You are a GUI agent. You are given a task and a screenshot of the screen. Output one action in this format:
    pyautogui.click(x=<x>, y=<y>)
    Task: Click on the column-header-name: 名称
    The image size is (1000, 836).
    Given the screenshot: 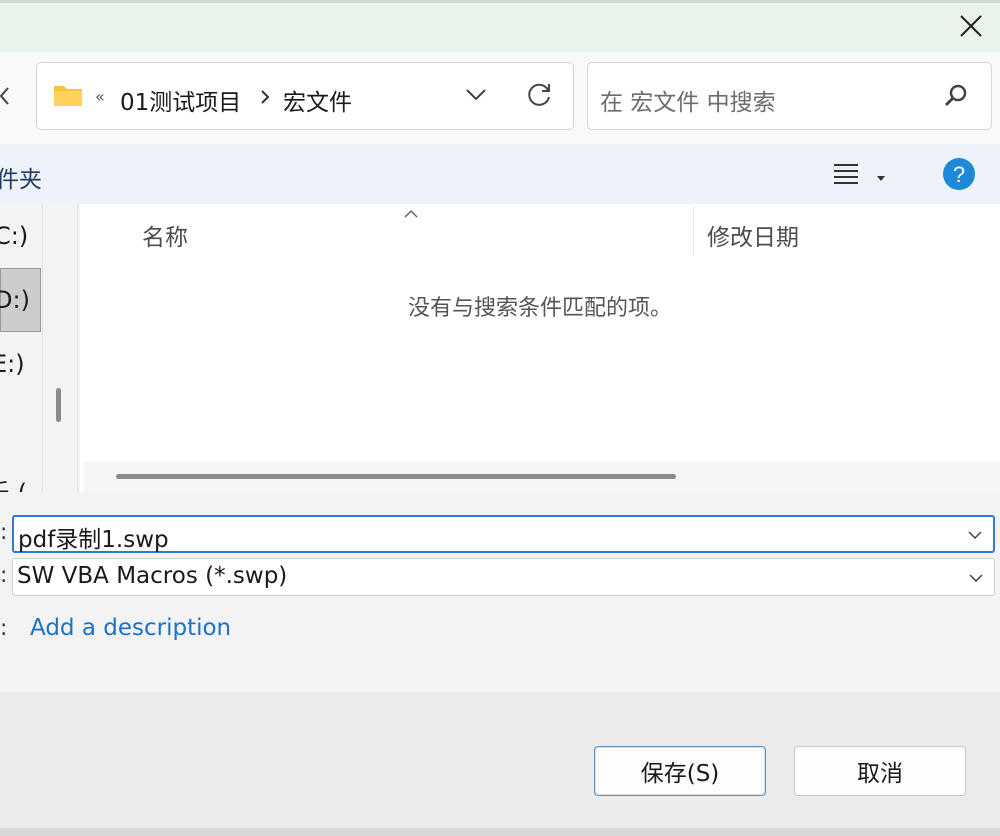 What is the action you would take?
    pyautogui.click(x=165, y=235)
    